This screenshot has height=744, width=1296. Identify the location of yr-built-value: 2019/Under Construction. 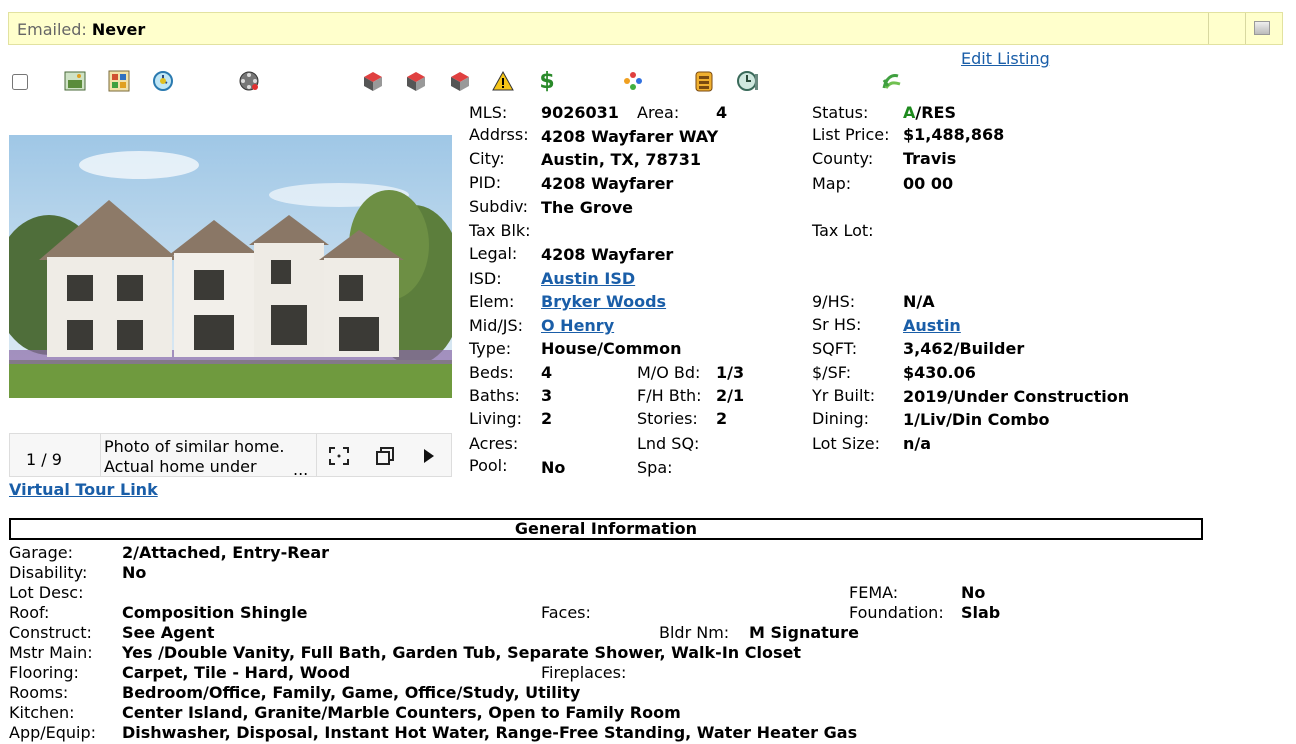
(1016, 396).